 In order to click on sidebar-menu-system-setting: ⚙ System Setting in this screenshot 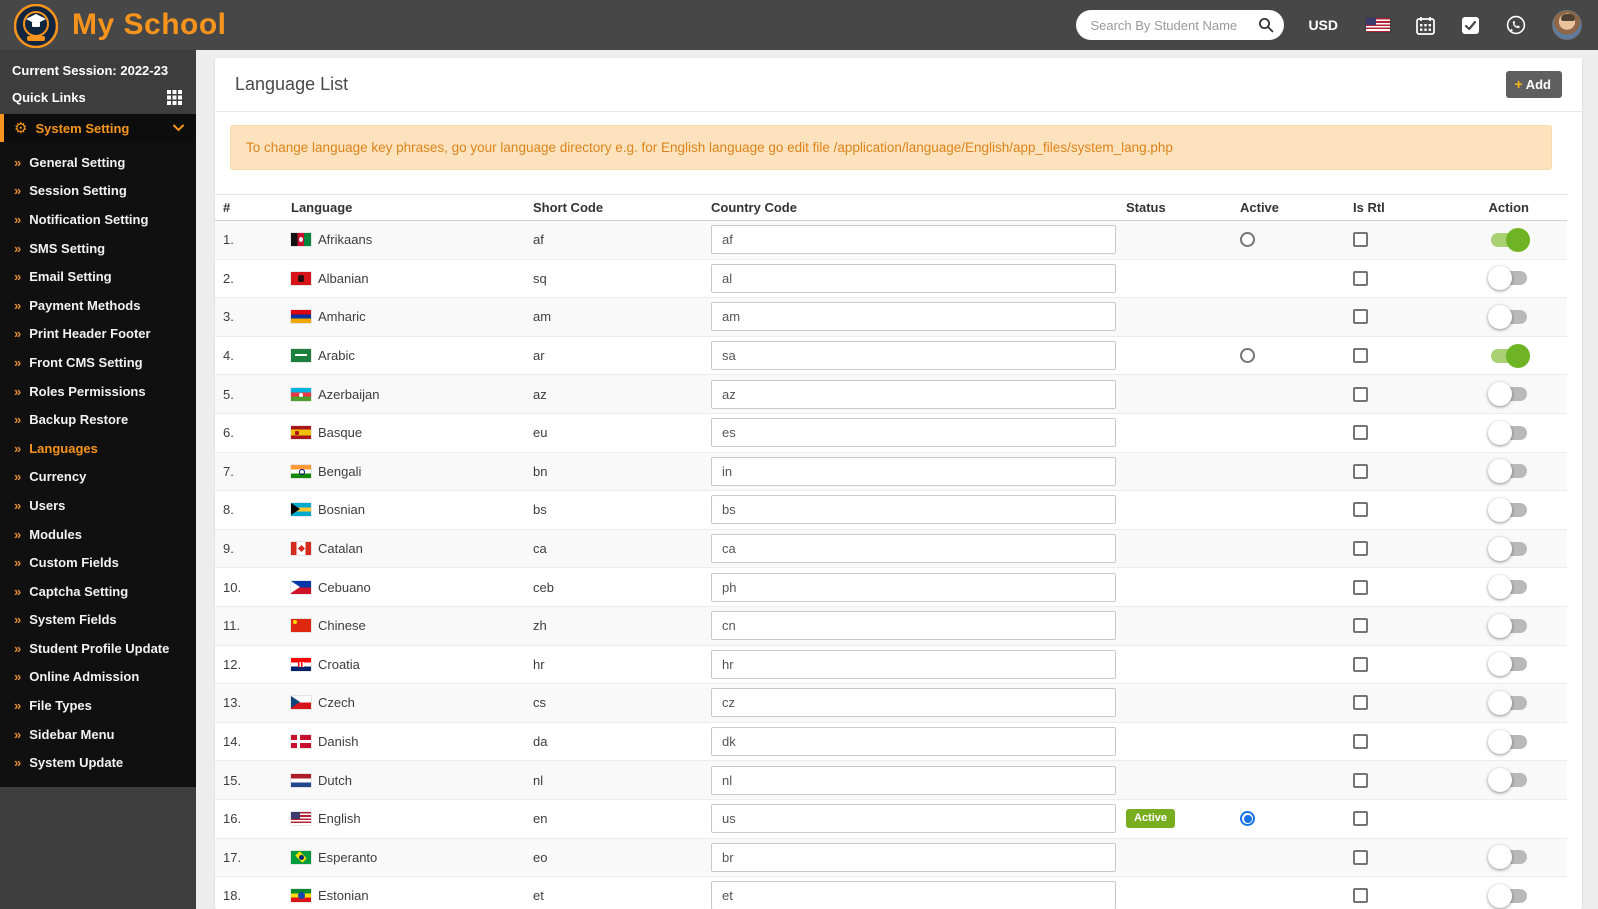, I will do `click(98, 128)`.